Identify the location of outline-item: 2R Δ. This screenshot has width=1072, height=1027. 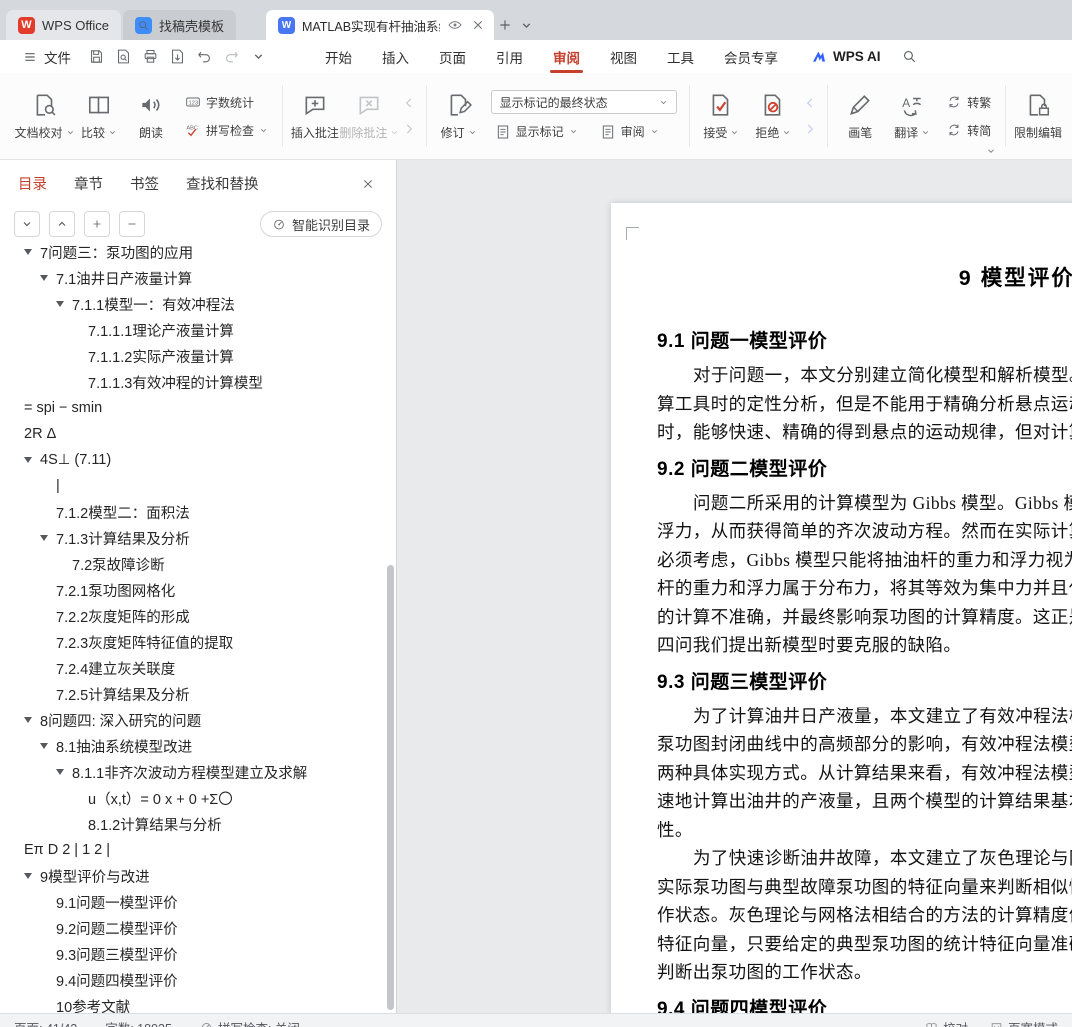
(198, 434).